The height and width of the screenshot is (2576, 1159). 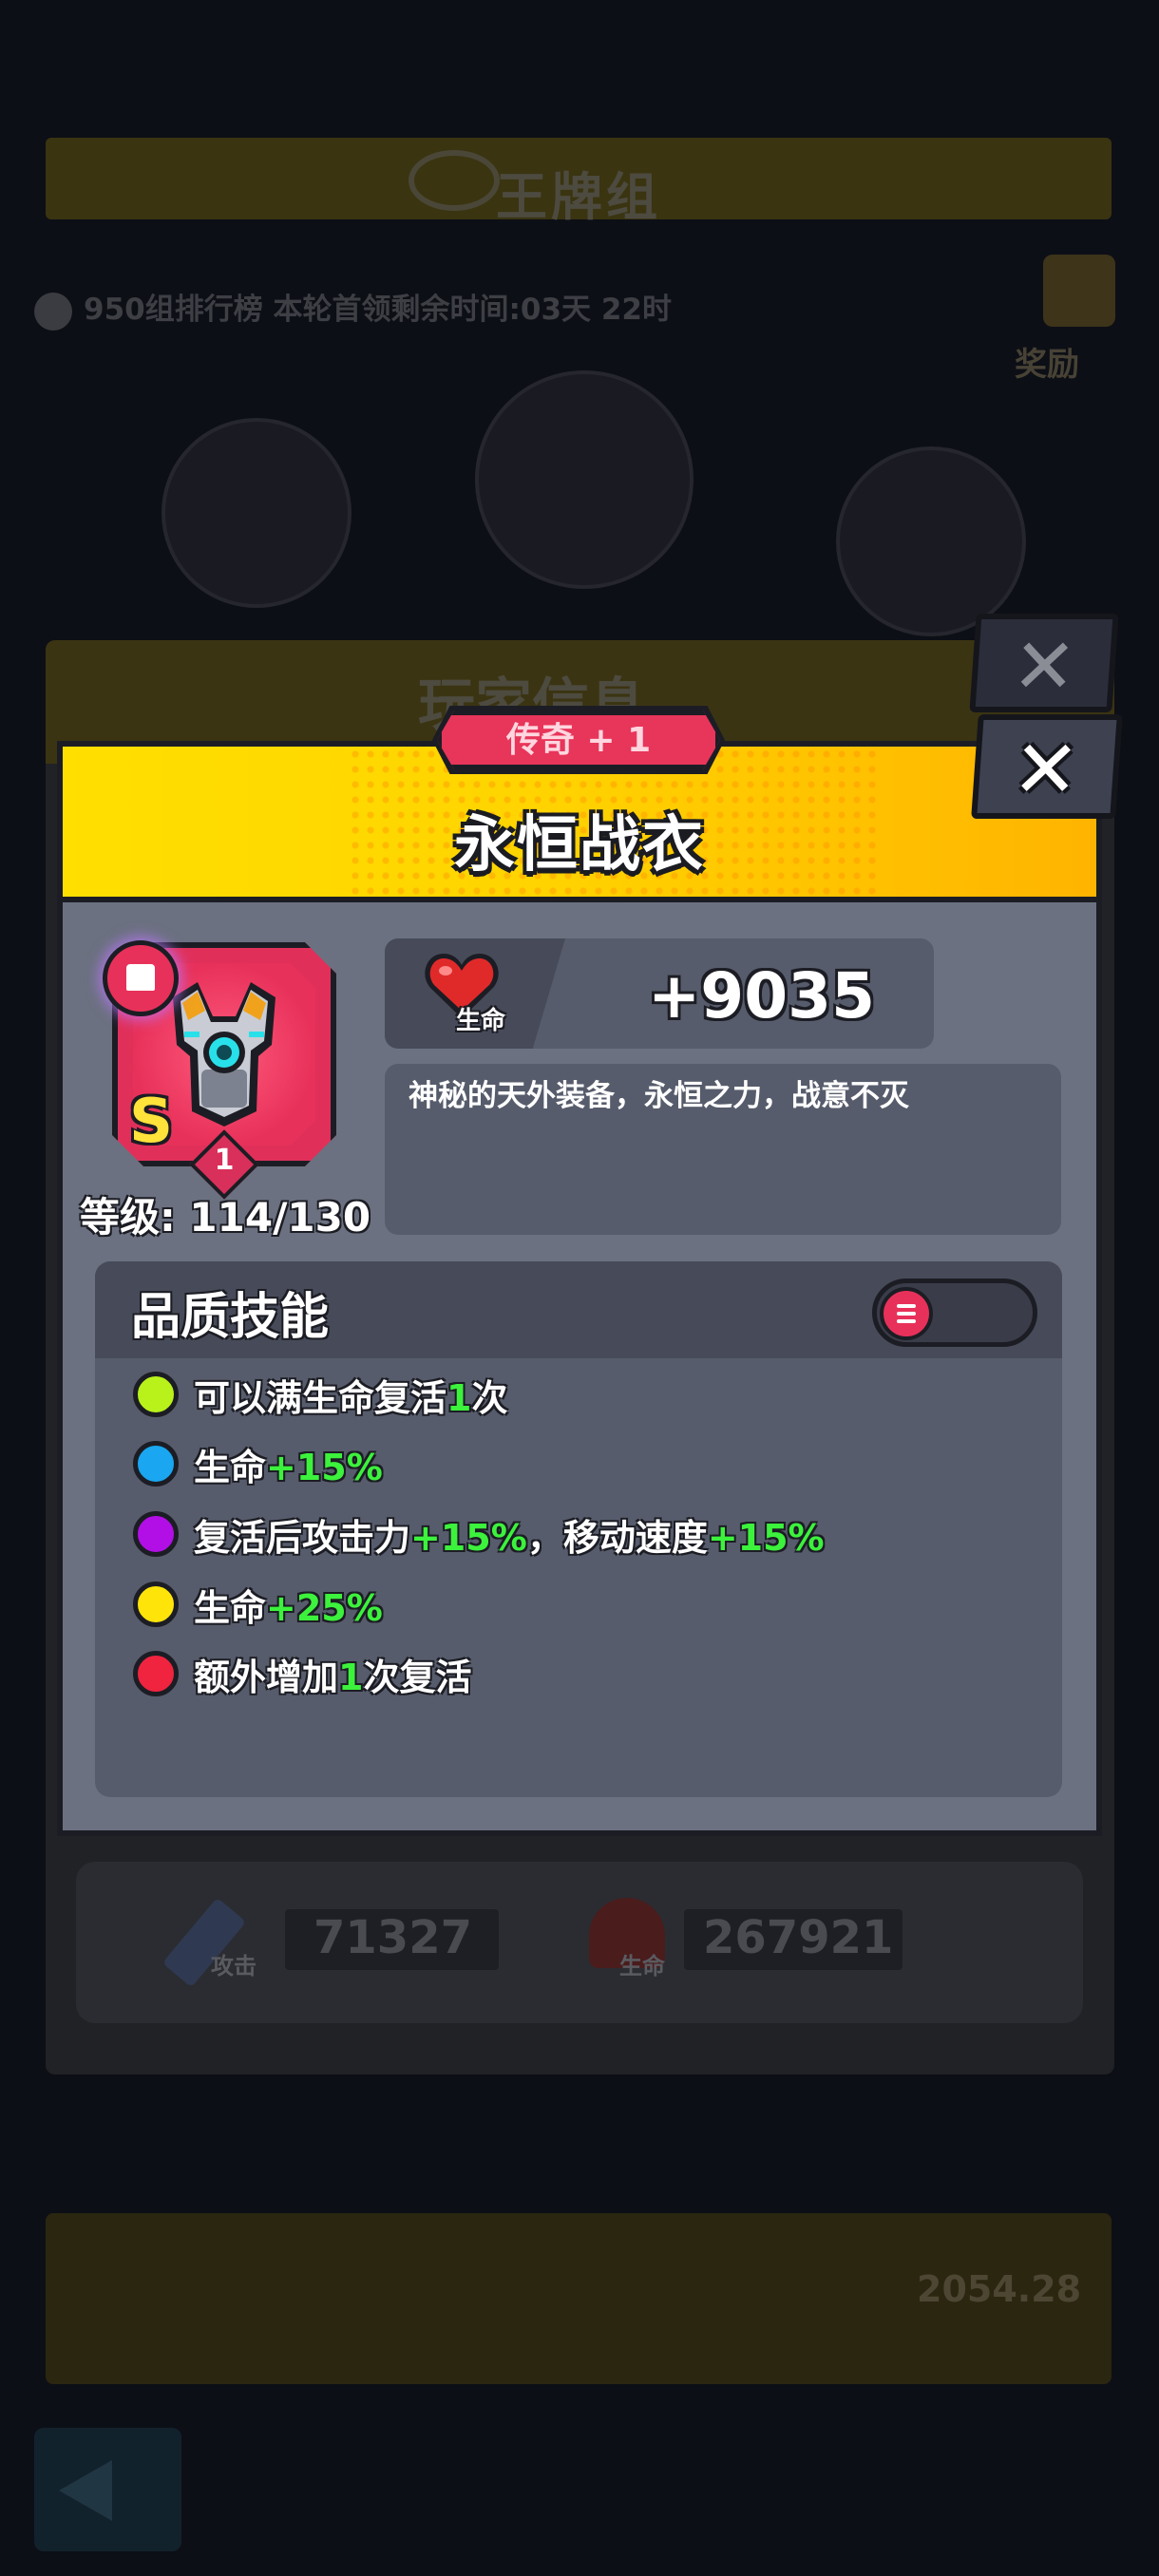 What do you see at coordinates (230, 1317) in the screenshot?
I see `skills-title: 品质技能` at bounding box center [230, 1317].